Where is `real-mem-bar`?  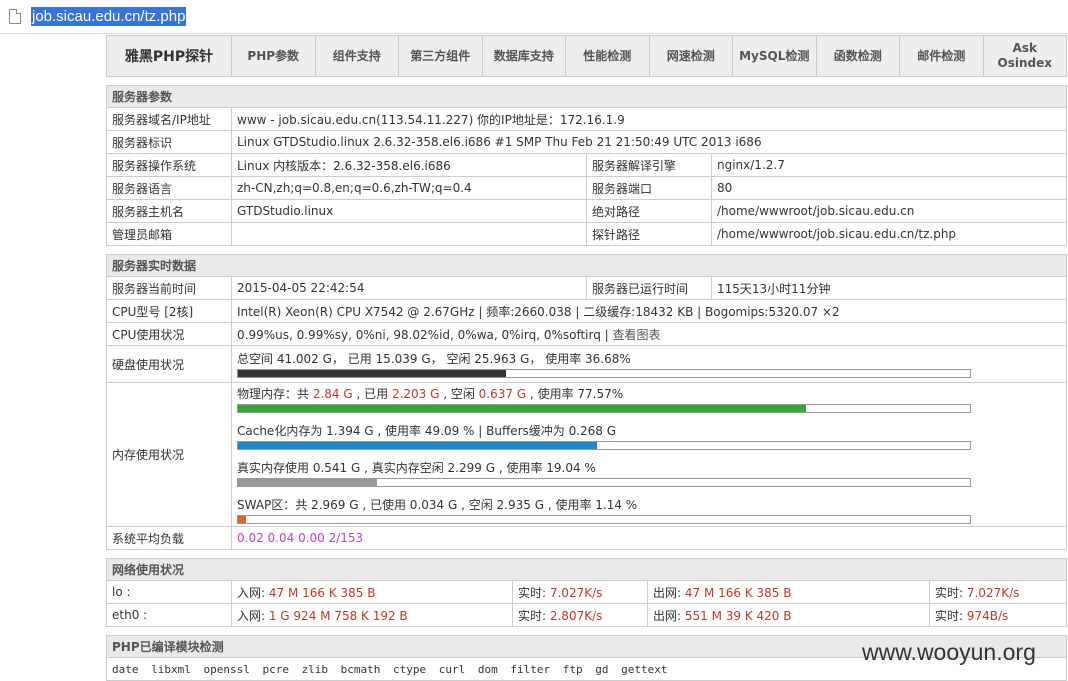 real-mem-bar is located at coordinates (604, 482).